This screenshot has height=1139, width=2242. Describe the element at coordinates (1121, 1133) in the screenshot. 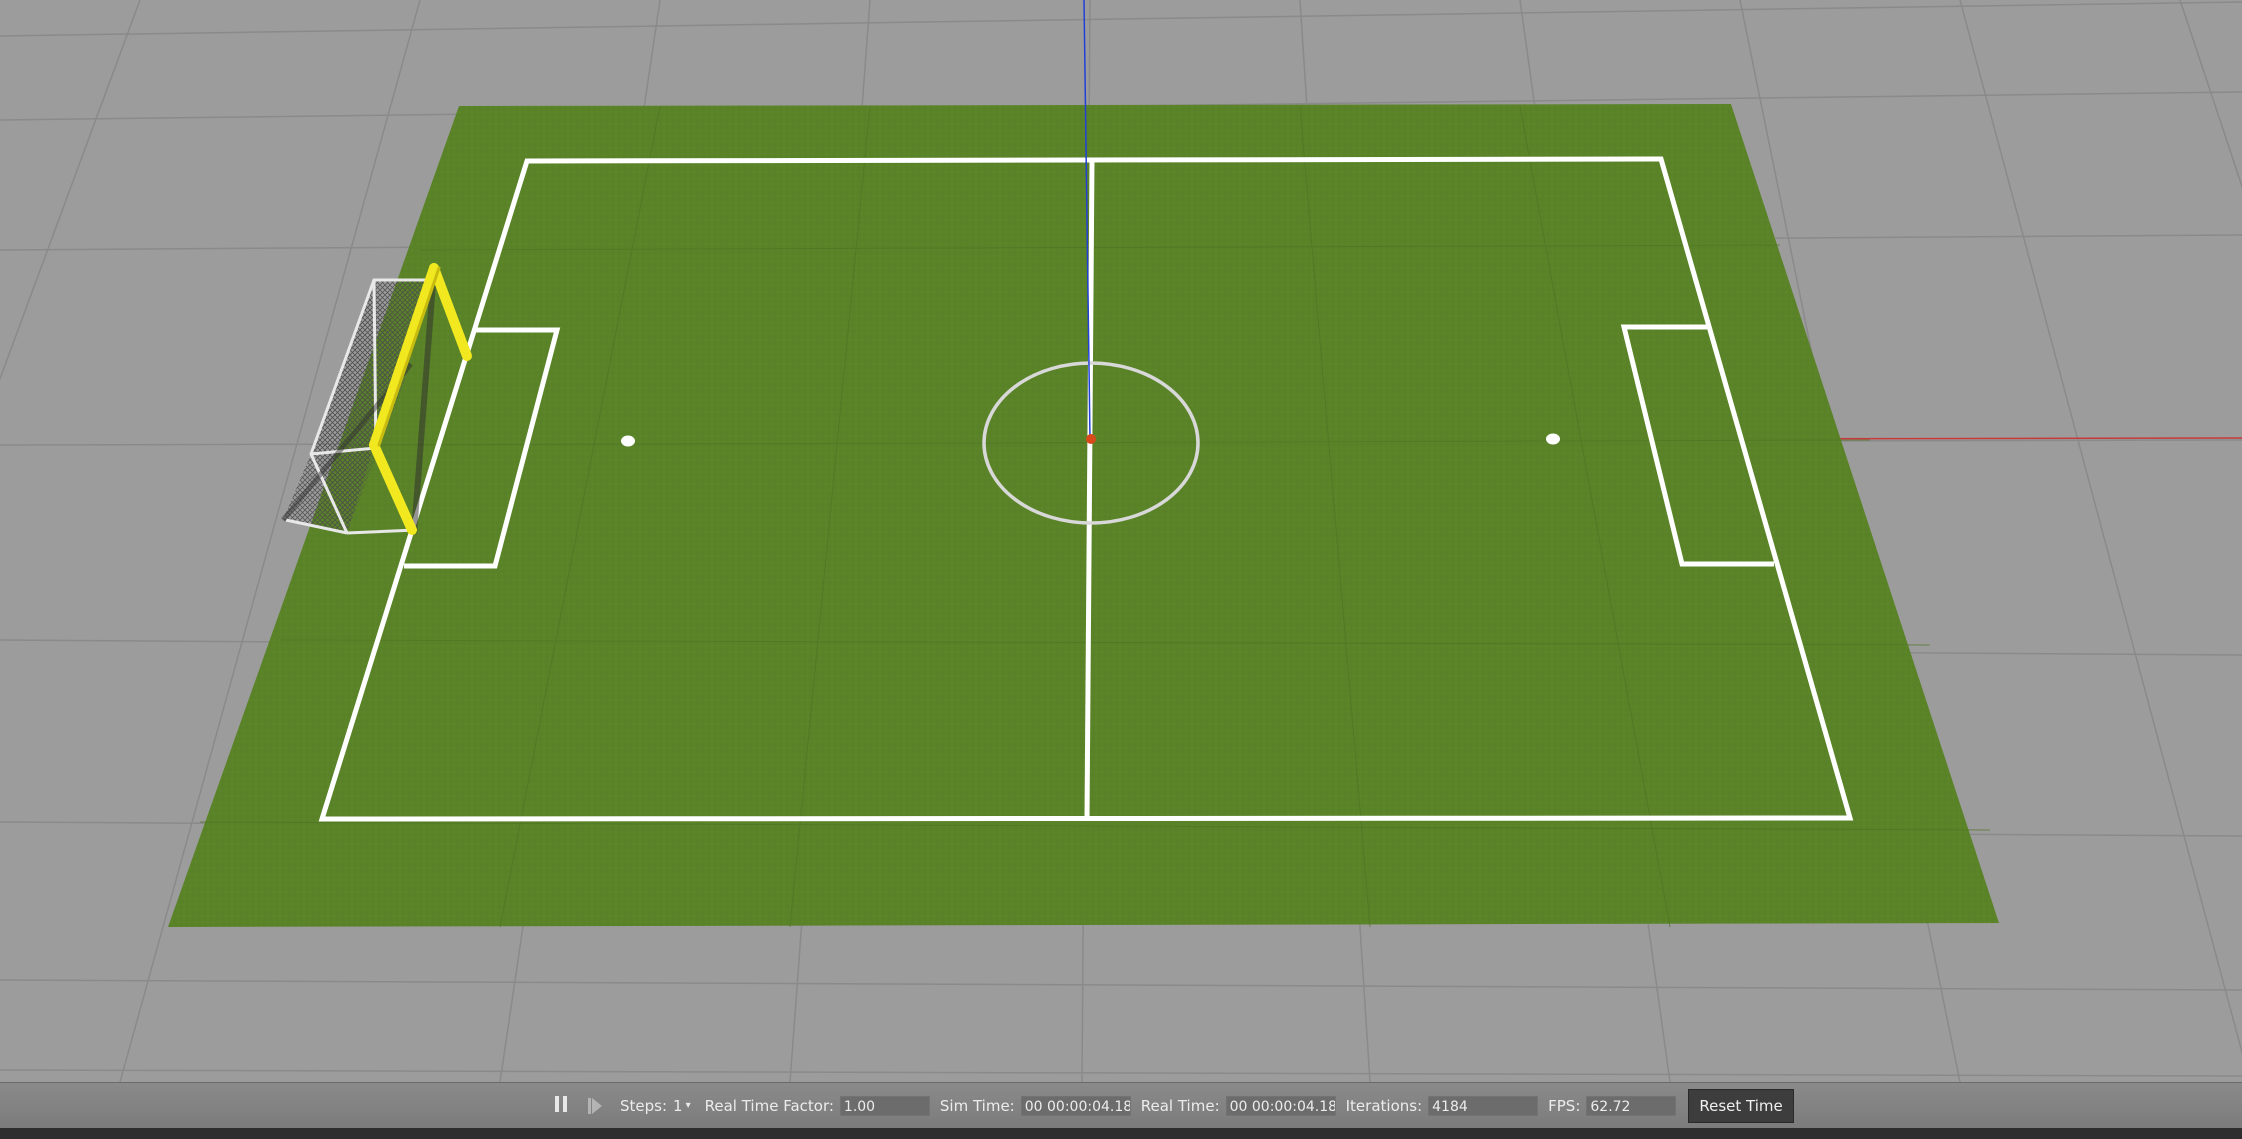

I see `bottom-strip` at that location.